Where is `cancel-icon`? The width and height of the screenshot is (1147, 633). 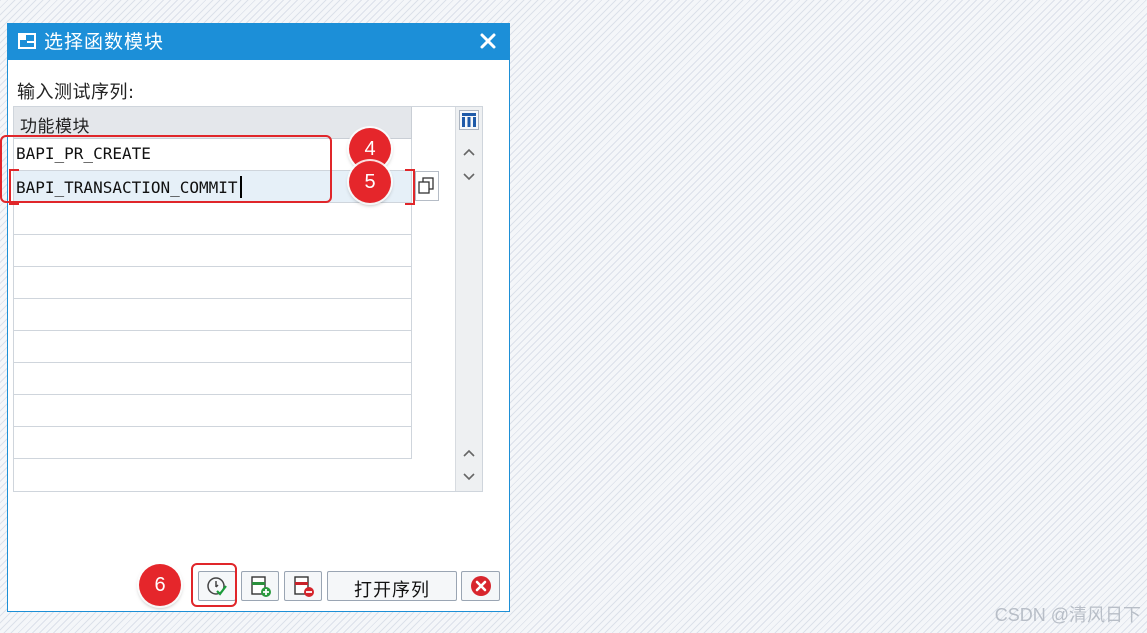 cancel-icon is located at coordinates (480, 586).